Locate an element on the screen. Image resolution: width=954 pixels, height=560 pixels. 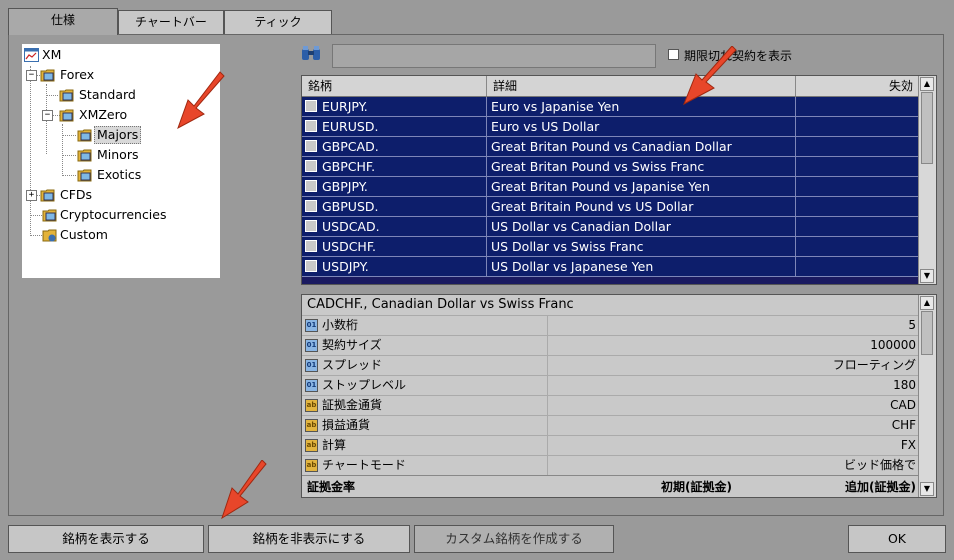
description-cell: Great Britan Pound vs Canadian Dollar is located at coordinates (641, 147).